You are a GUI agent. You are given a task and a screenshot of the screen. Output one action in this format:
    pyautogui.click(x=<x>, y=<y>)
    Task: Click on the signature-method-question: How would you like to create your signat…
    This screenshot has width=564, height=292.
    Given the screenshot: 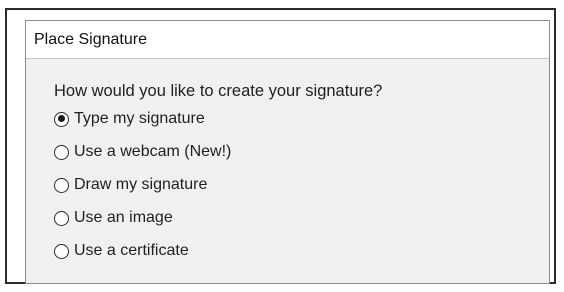 What is the action you would take?
    pyautogui.click(x=218, y=91)
    